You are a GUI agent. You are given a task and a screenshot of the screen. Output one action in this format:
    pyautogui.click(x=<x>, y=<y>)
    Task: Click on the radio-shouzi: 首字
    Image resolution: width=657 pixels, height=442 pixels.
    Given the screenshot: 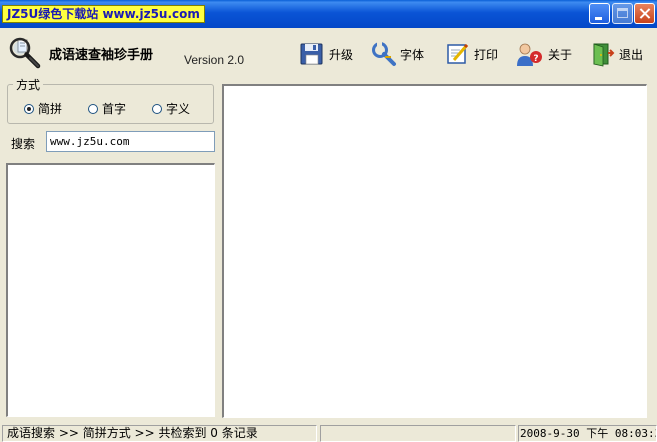 What is the action you would take?
    pyautogui.click(x=107, y=108)
    